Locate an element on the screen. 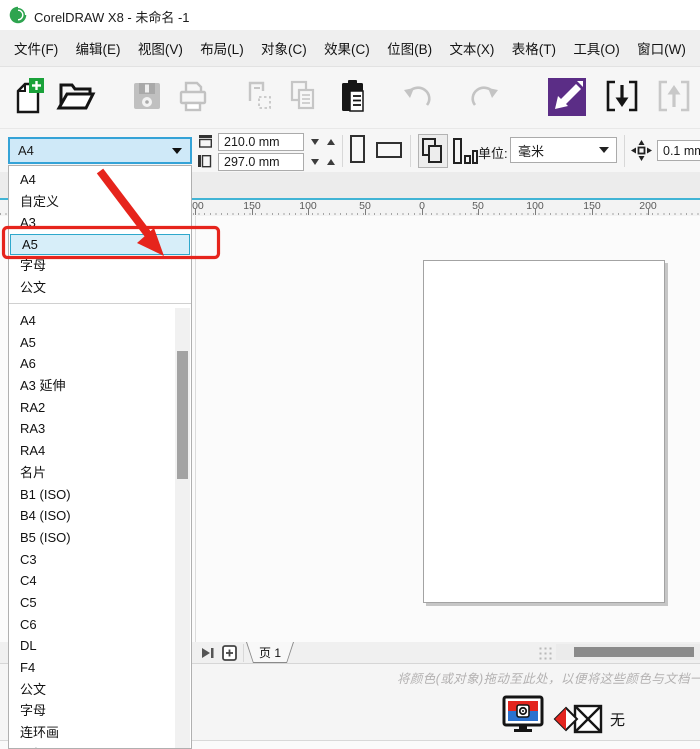  page-height-icon is located at coordinates (205, 161).